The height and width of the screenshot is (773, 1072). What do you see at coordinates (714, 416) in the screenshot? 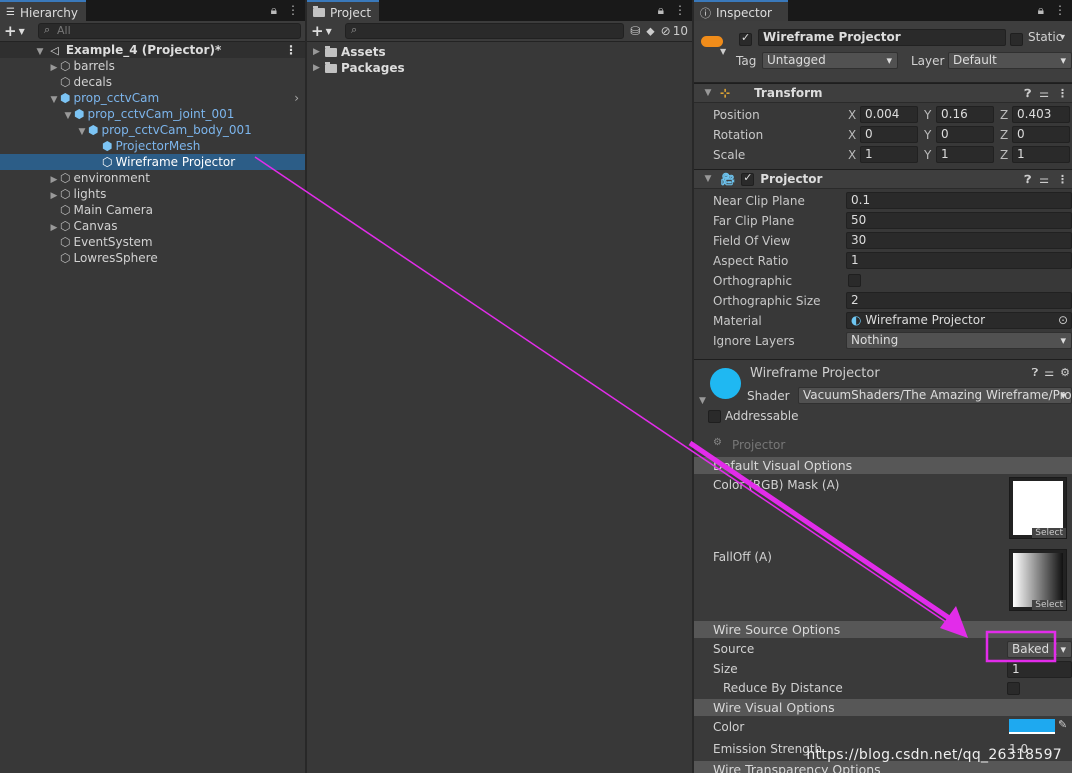
I see `addressable-checkbox` at bounding box center [714, 416].